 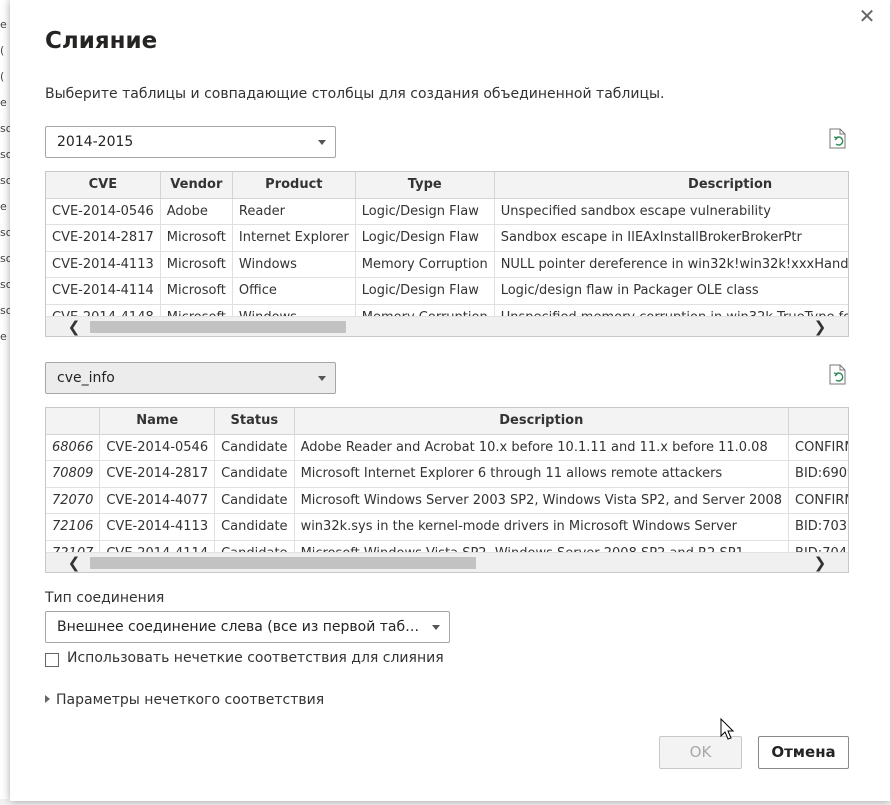 I want to click on fuzzy-matching-checkbox, so click(x=52, y=660).